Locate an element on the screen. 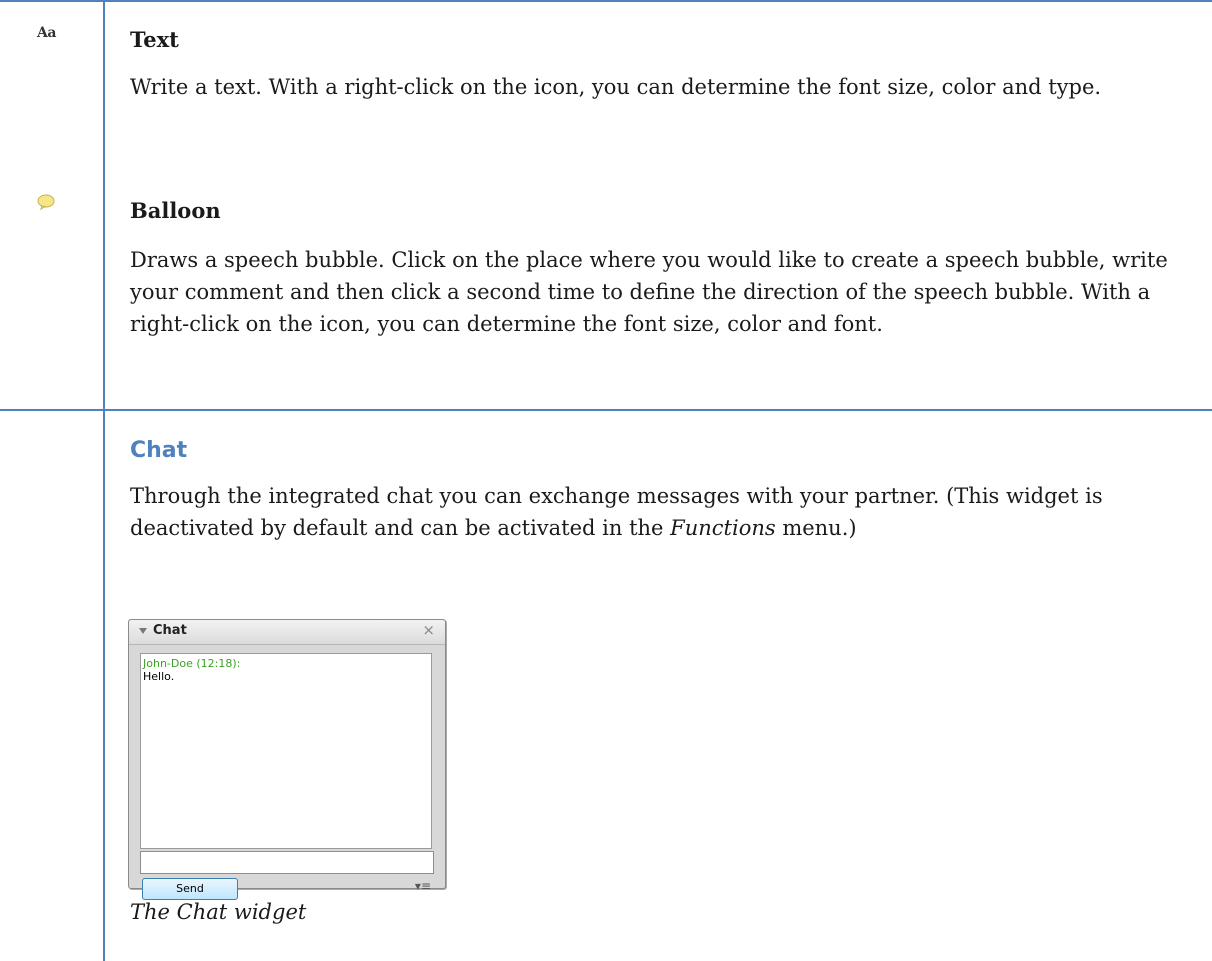  chat-message-area: John-Doe (12:18): Hello. is located at coordinates (286, 751).